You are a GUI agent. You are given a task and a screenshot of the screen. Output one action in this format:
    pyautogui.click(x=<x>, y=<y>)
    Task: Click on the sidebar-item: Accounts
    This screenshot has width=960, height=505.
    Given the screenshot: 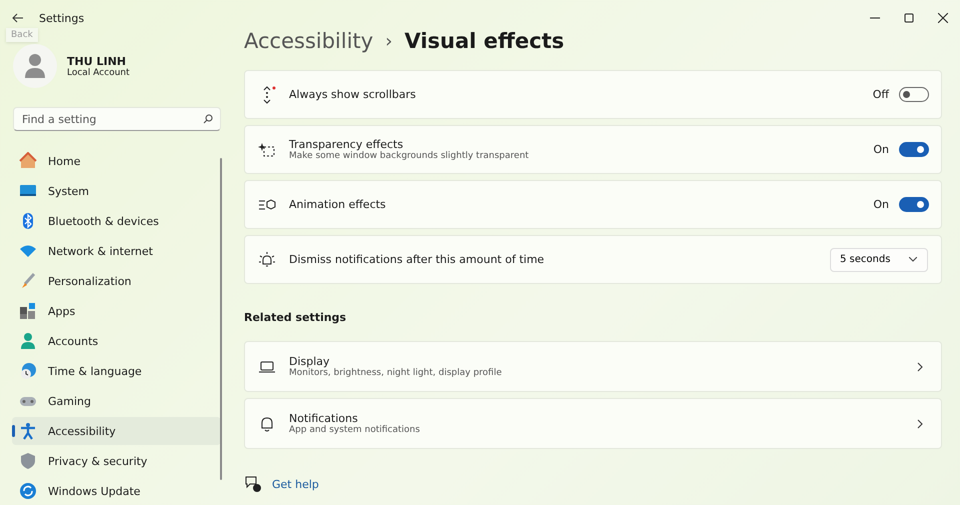 What is the action you would take?
    pyautogui.click(x=116, y=341)
    